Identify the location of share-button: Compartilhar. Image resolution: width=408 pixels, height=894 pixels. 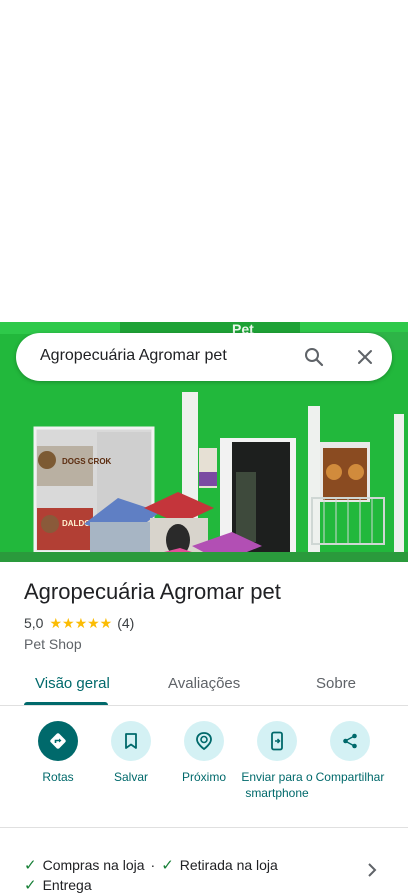
(350, 753).